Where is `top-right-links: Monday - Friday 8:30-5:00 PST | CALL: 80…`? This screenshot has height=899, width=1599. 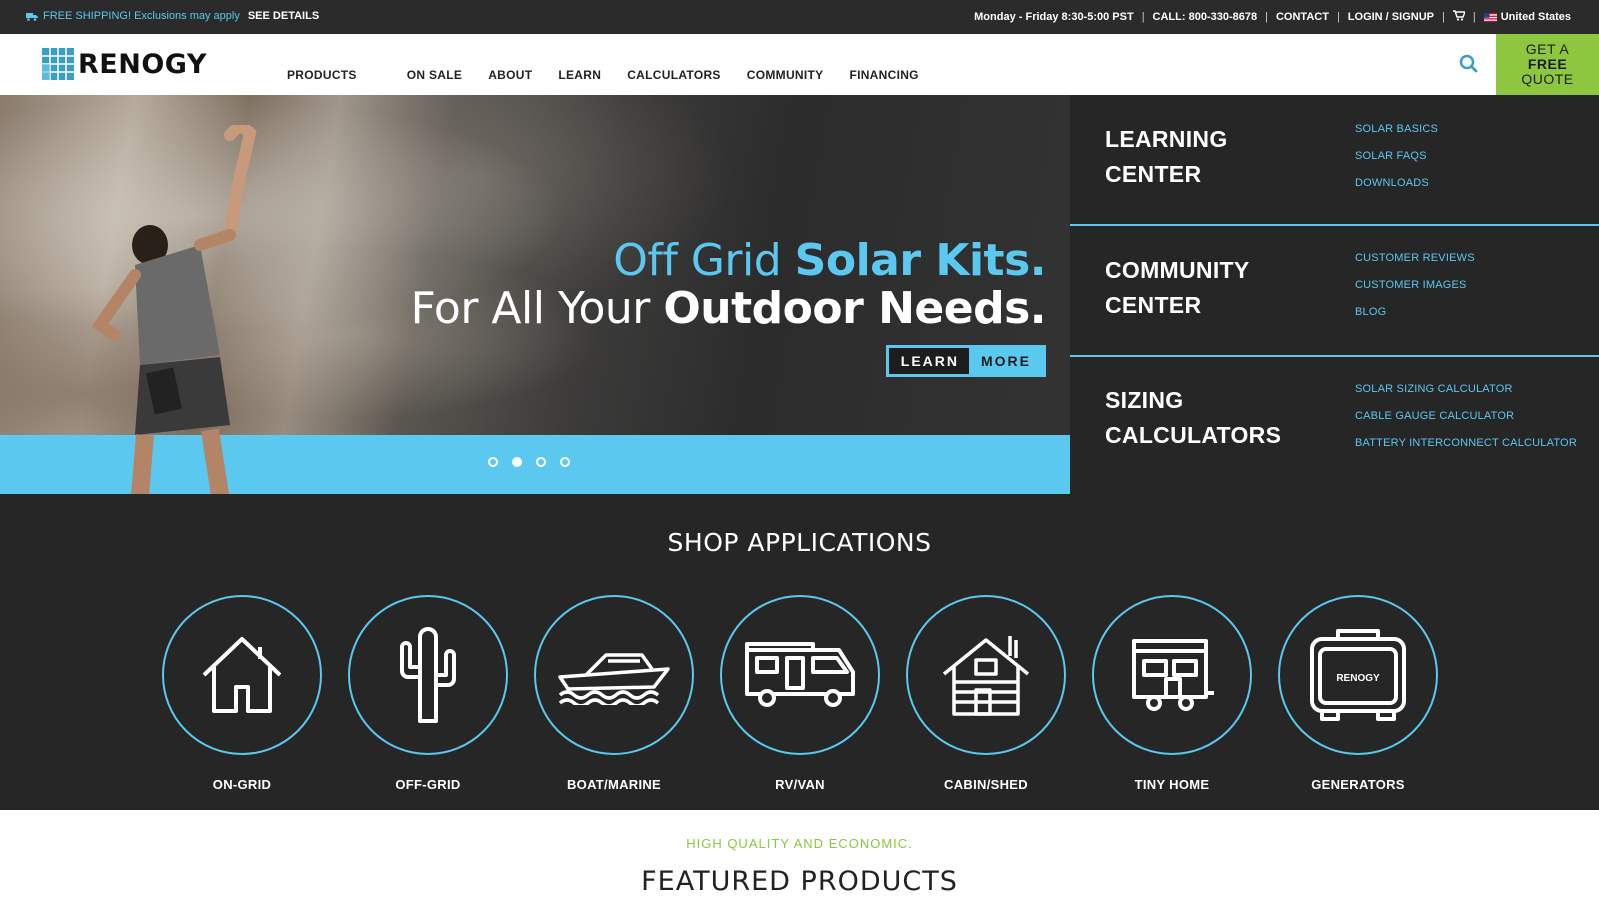 top-right-links: Monday - Friday 8:30-5:00 PST | CALL: 80… is located at coordinates (1272, 17).